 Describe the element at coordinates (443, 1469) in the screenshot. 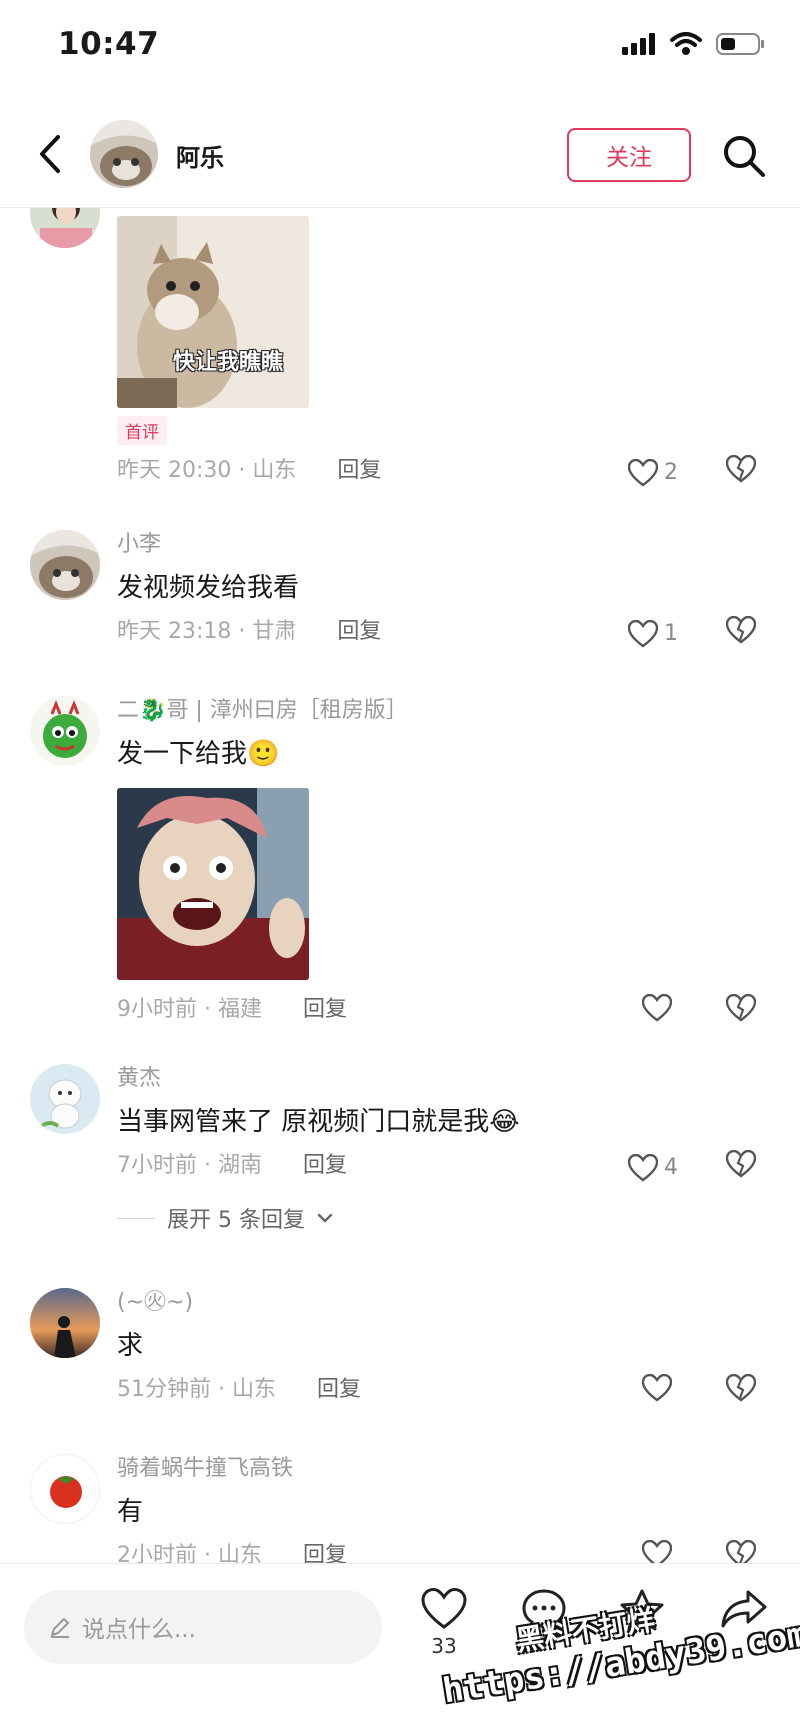

I see `comment-username: 骑着蜗牛撞飞高铁` at that location.